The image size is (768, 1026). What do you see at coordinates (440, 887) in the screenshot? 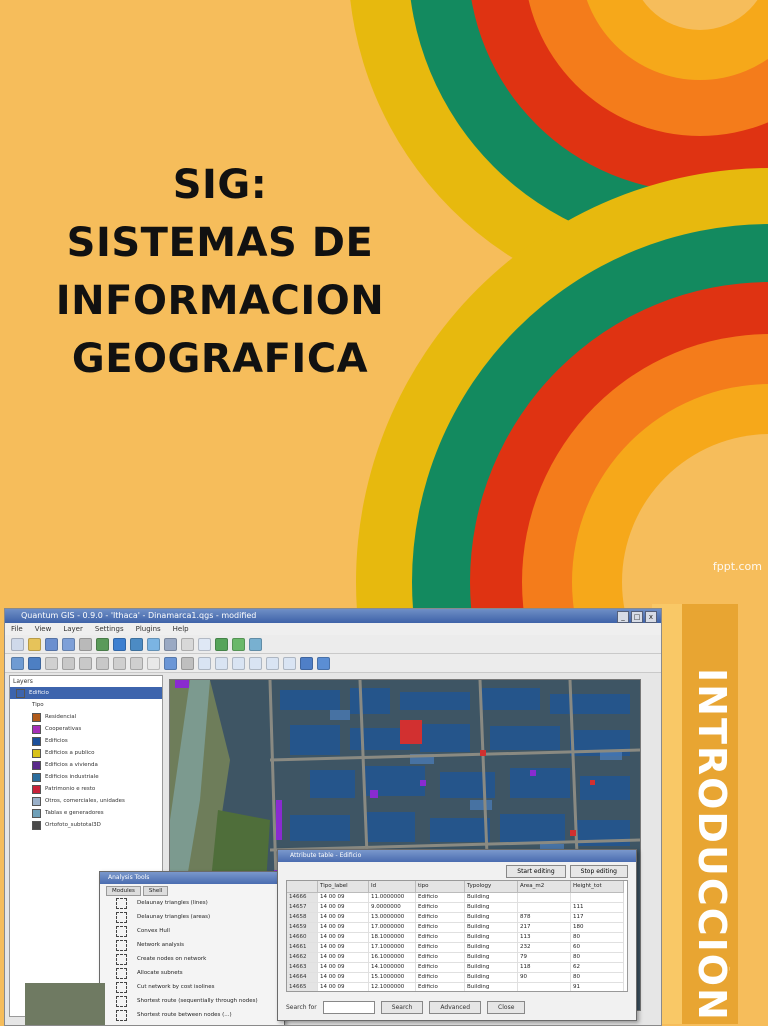
I see `column-header: tipo` at bounding box center [440, 887].